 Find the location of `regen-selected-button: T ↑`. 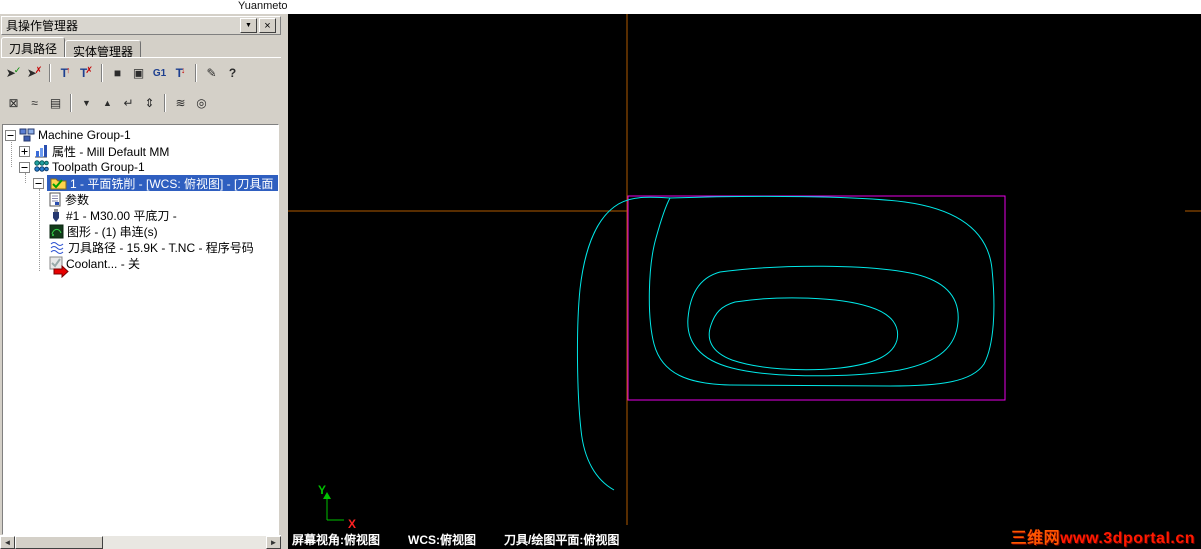

regen-selected-button: T ↑ is located at coordinates (65, 73).